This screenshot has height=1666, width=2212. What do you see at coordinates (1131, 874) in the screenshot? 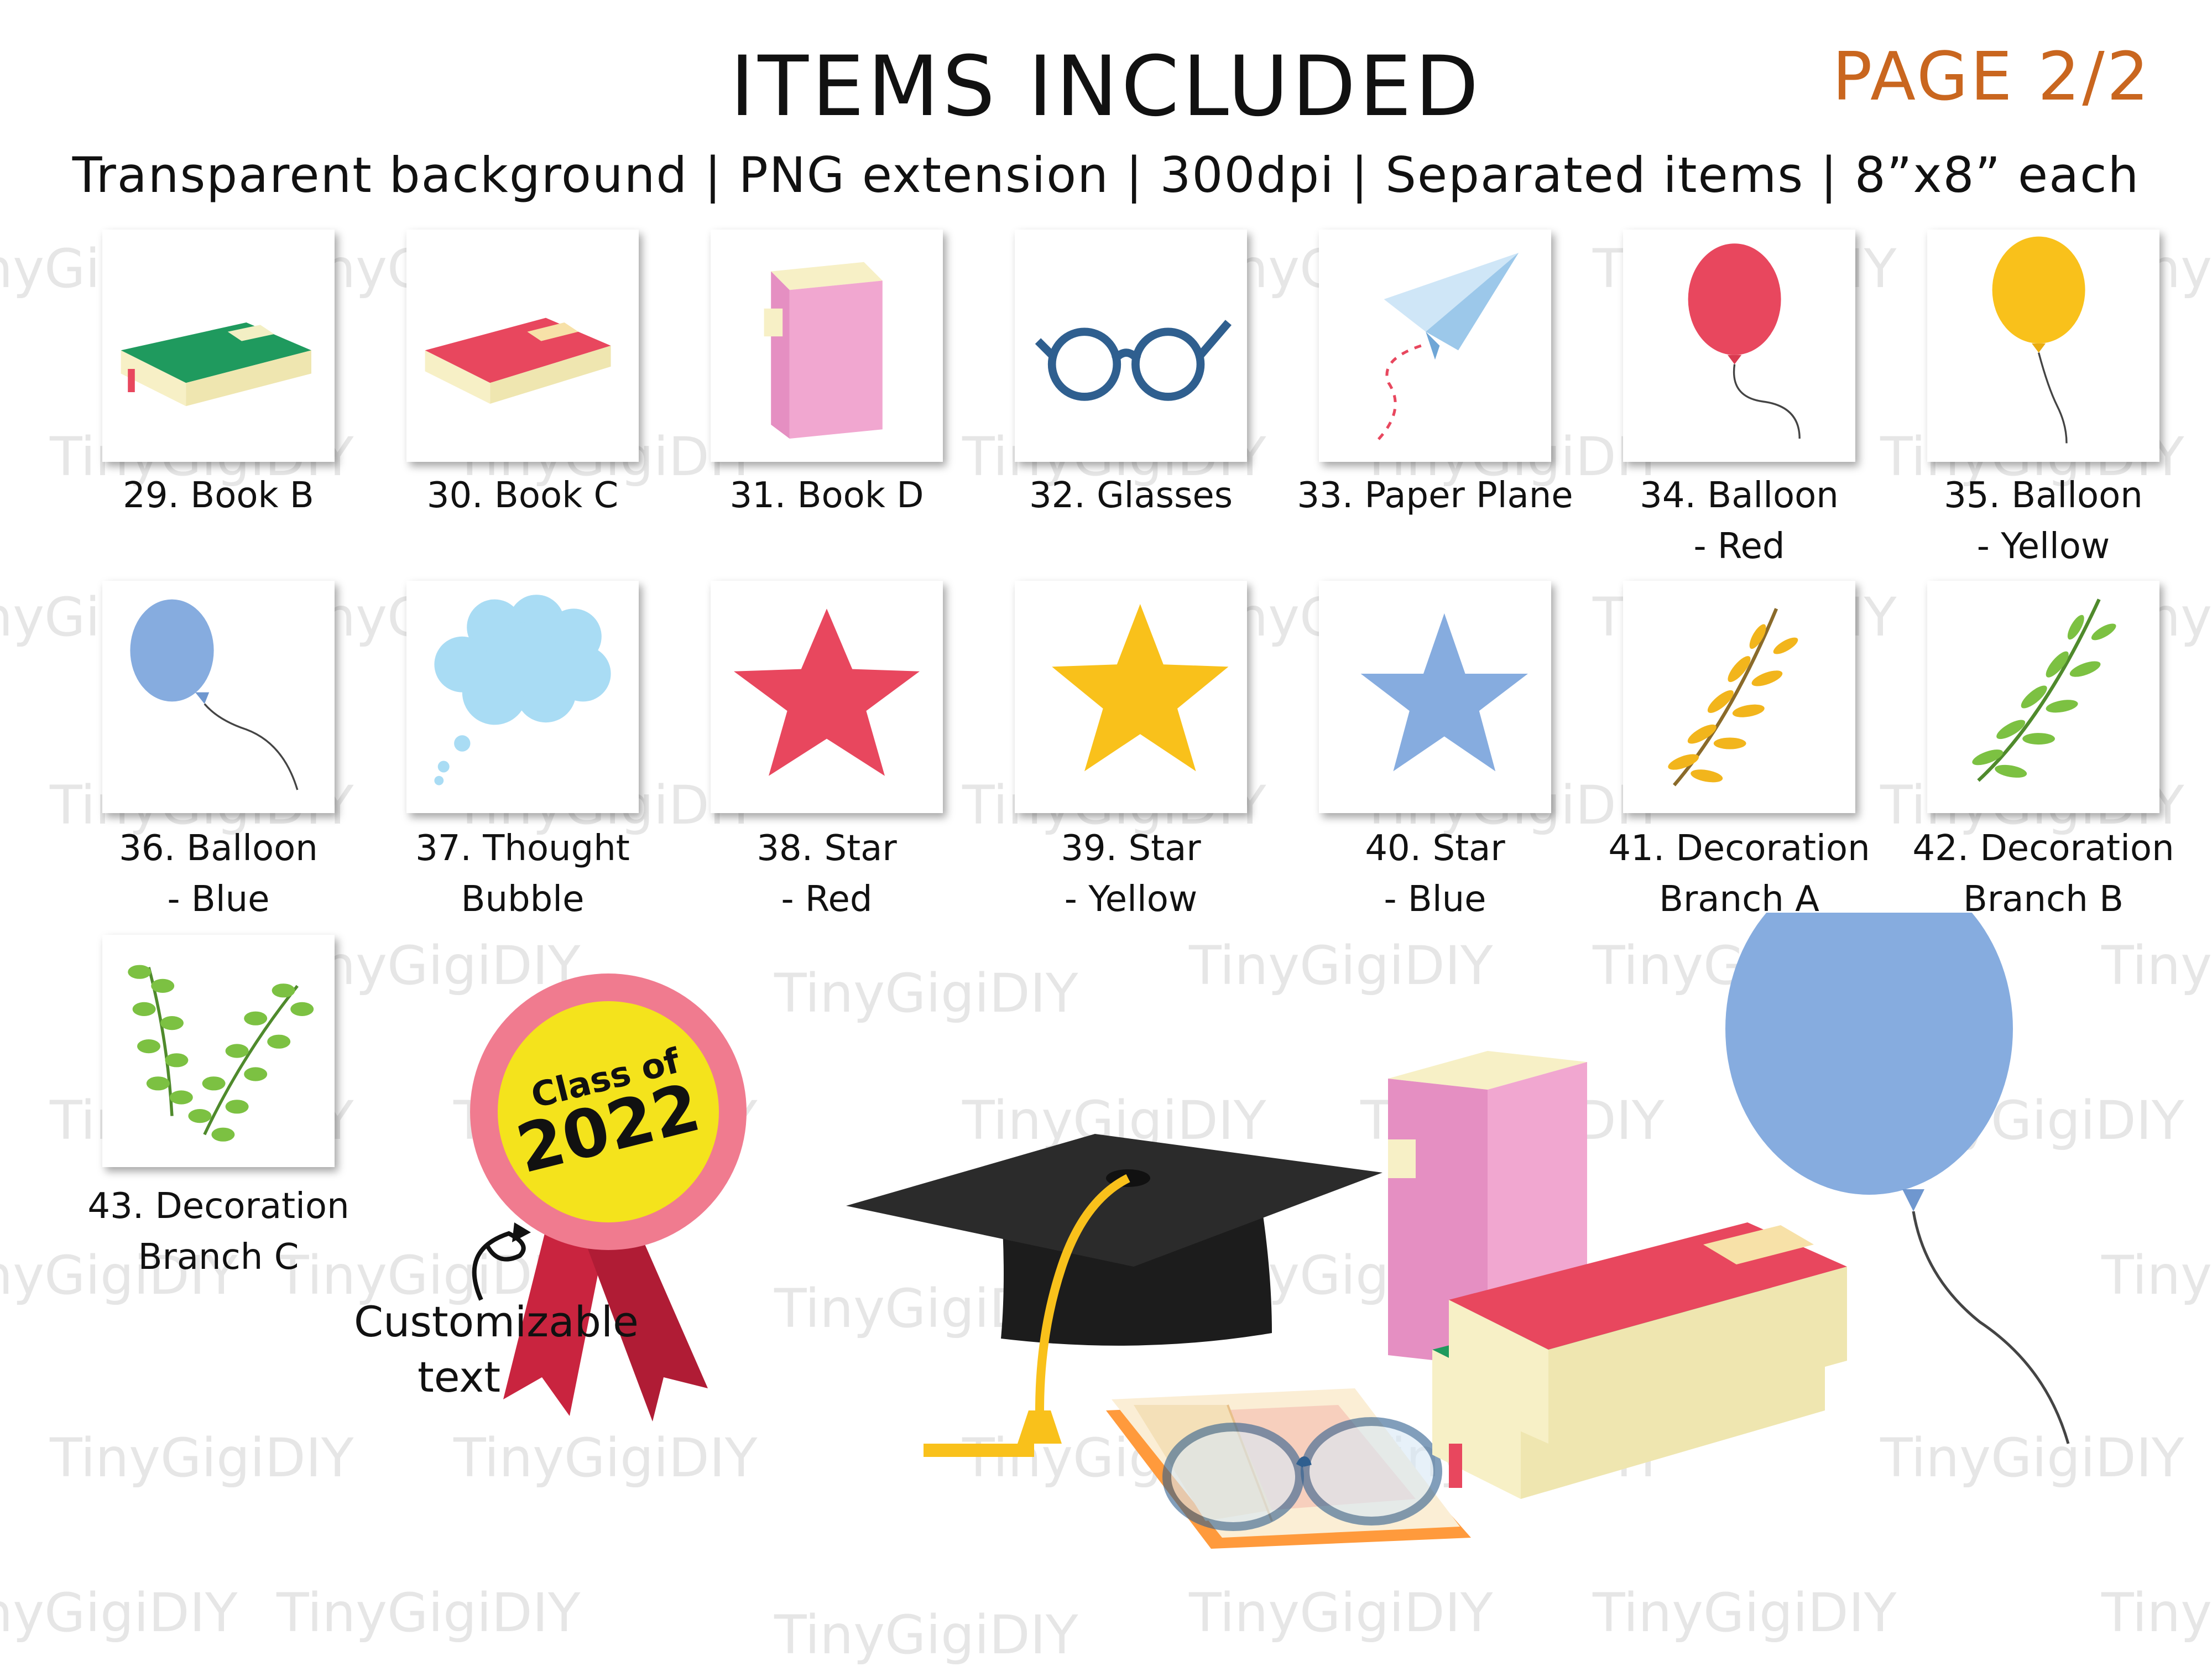
I see `item-caption: 39. Star - Yellow` at bounding box center [1131, 874].